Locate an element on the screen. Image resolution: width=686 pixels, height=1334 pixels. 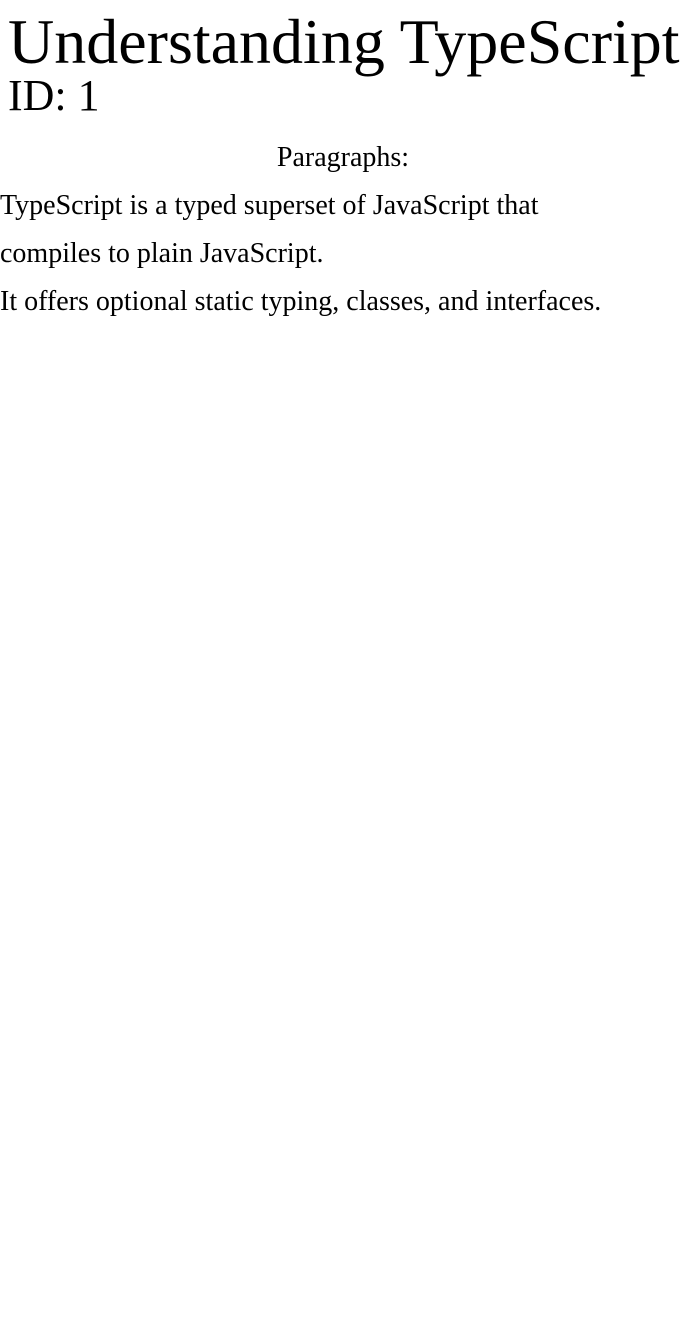
document-title: Understanding TypeScript is located at coordinates (344, 41).